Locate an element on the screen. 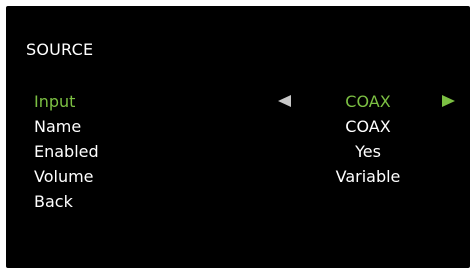  menu-item-label: Enabled is located at coordinates (66, 151).